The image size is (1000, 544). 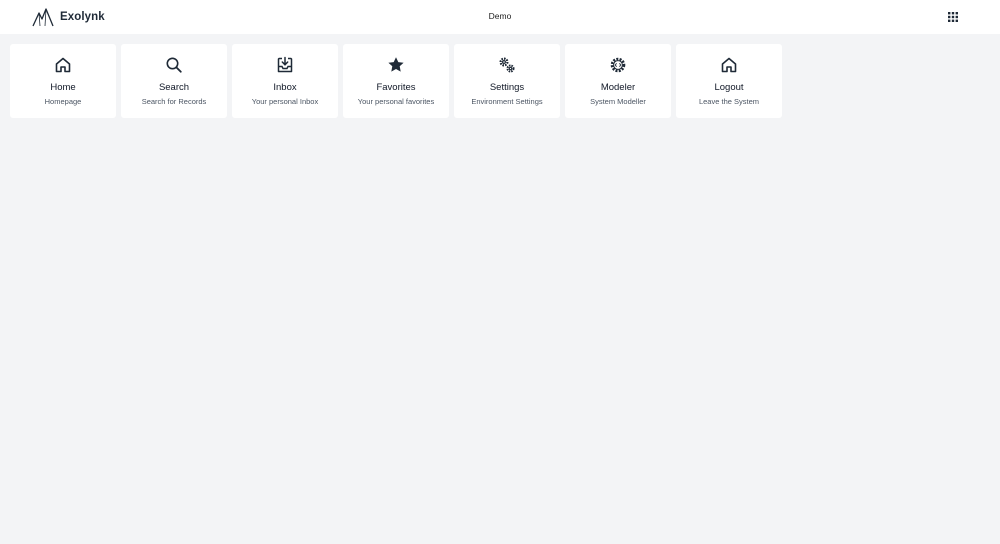 What do you see at coordinates (285, 87) in the screenshot?
I see `tile-title: Inbox` at bounding box center [285, 87].